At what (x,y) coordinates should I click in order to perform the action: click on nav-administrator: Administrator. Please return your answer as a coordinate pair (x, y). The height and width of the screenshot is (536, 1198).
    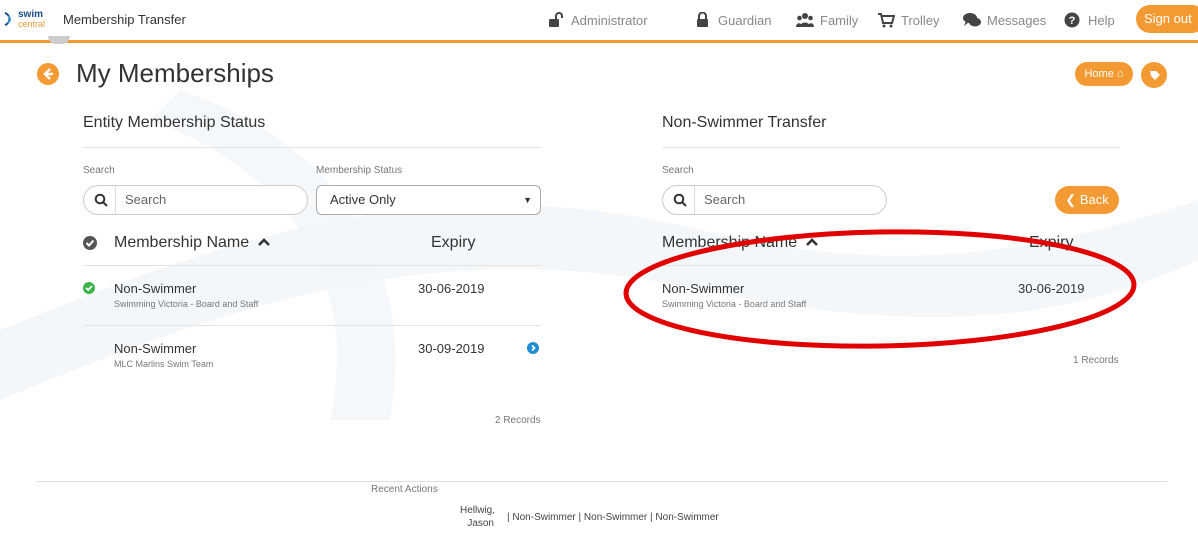
    Looking at the image, I should click on (597, 20).